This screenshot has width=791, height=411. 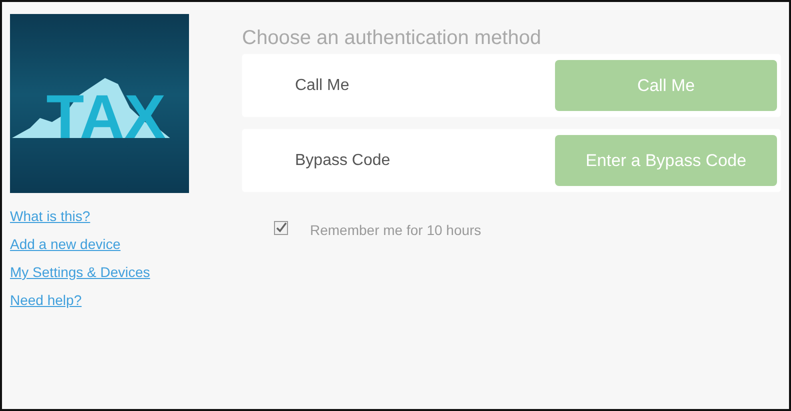 I want to click on help-link: Need help?, so click(x=46, y=300).